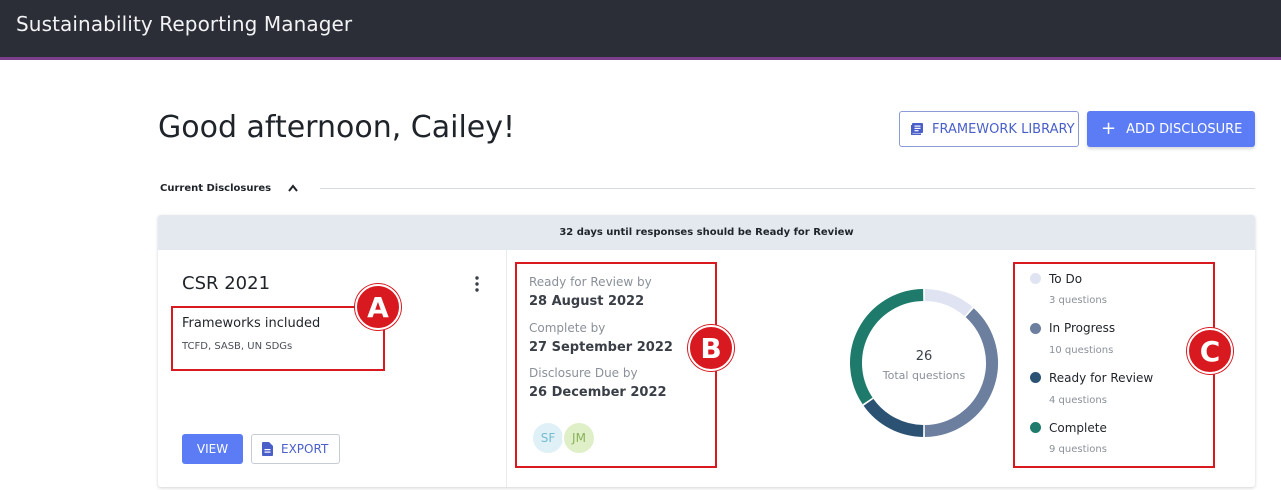 The width and height of the screenshot is (1281, 490). Describe the element at coordinates (293, 188) in the screenshot. I see `chevron-up-icon` at that location.